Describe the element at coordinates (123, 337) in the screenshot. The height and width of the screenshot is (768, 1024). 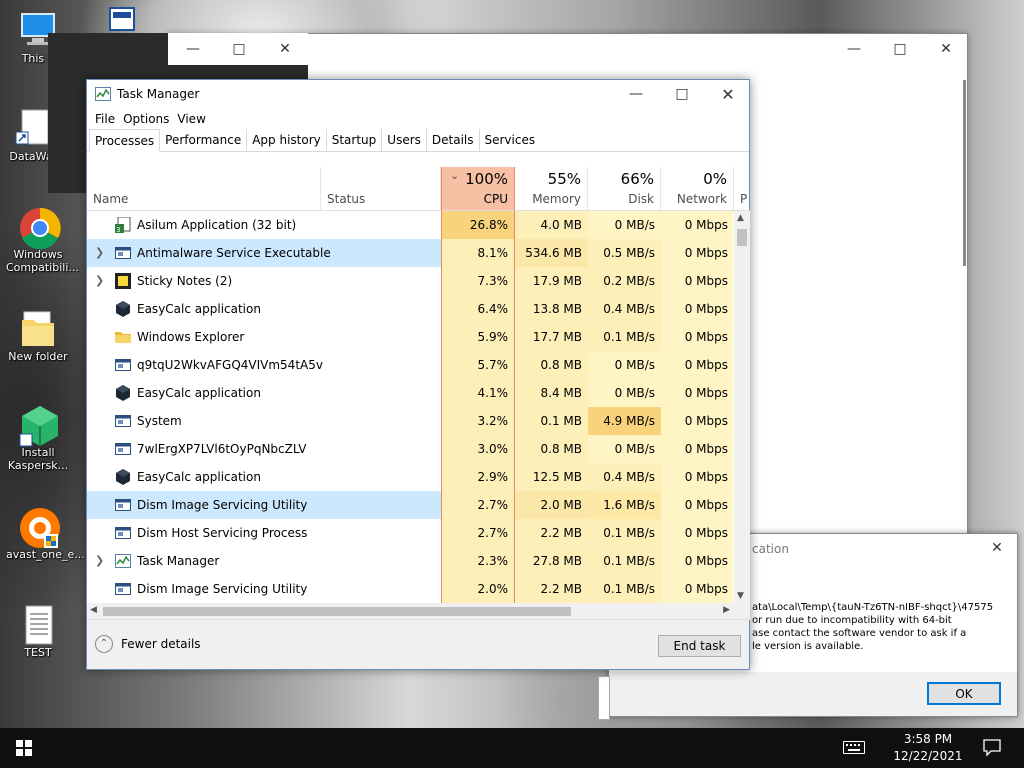
I see `folder-icon` at that location.